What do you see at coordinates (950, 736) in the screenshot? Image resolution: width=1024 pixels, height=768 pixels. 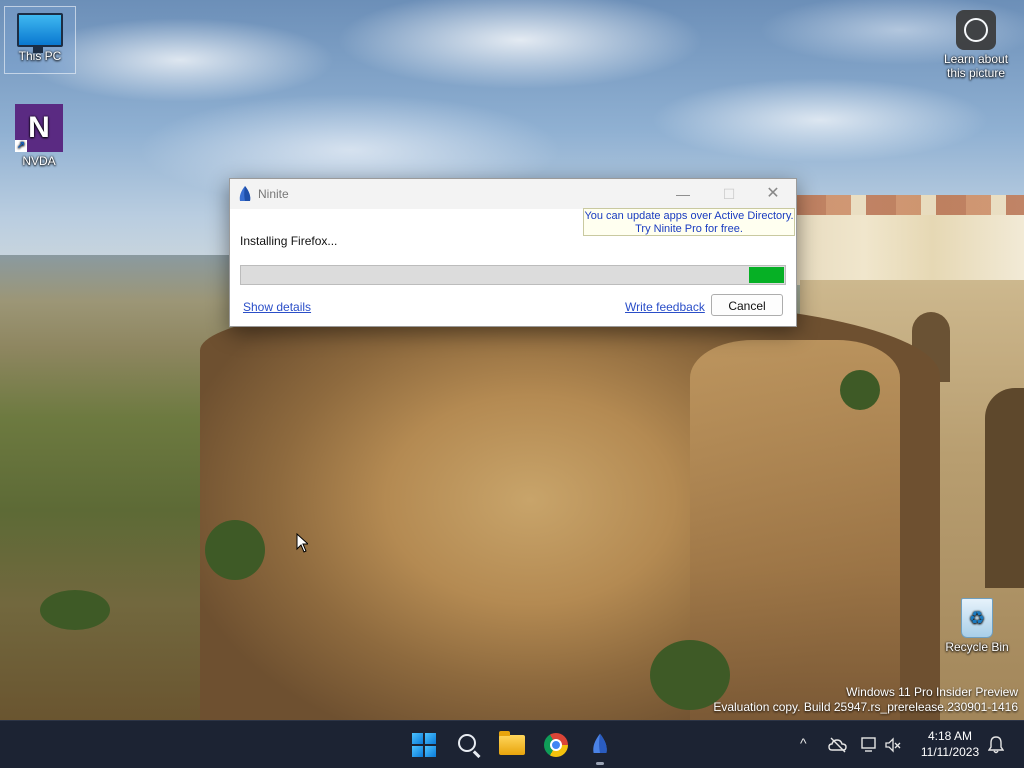 I see `clock-time: 4:18 AM` at bounding box center [950, 736].